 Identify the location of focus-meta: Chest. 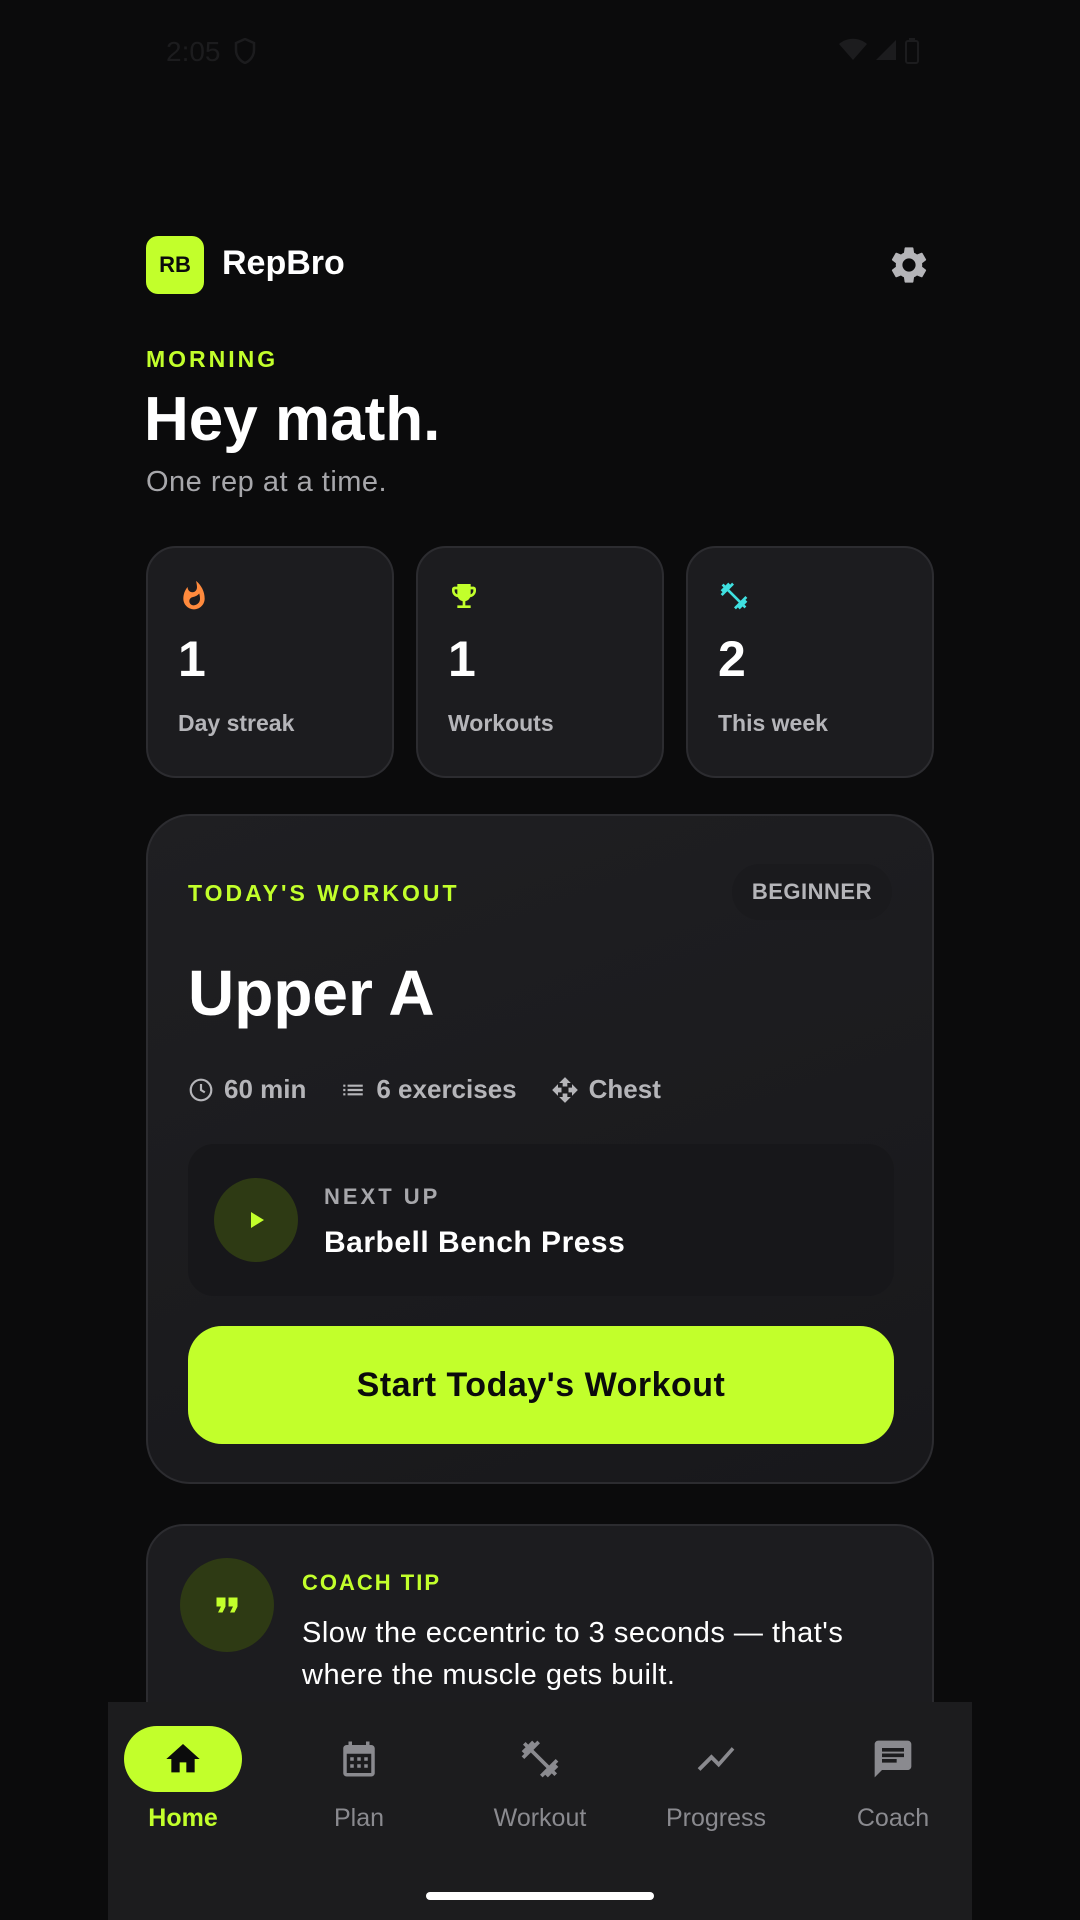
(606, 1089).